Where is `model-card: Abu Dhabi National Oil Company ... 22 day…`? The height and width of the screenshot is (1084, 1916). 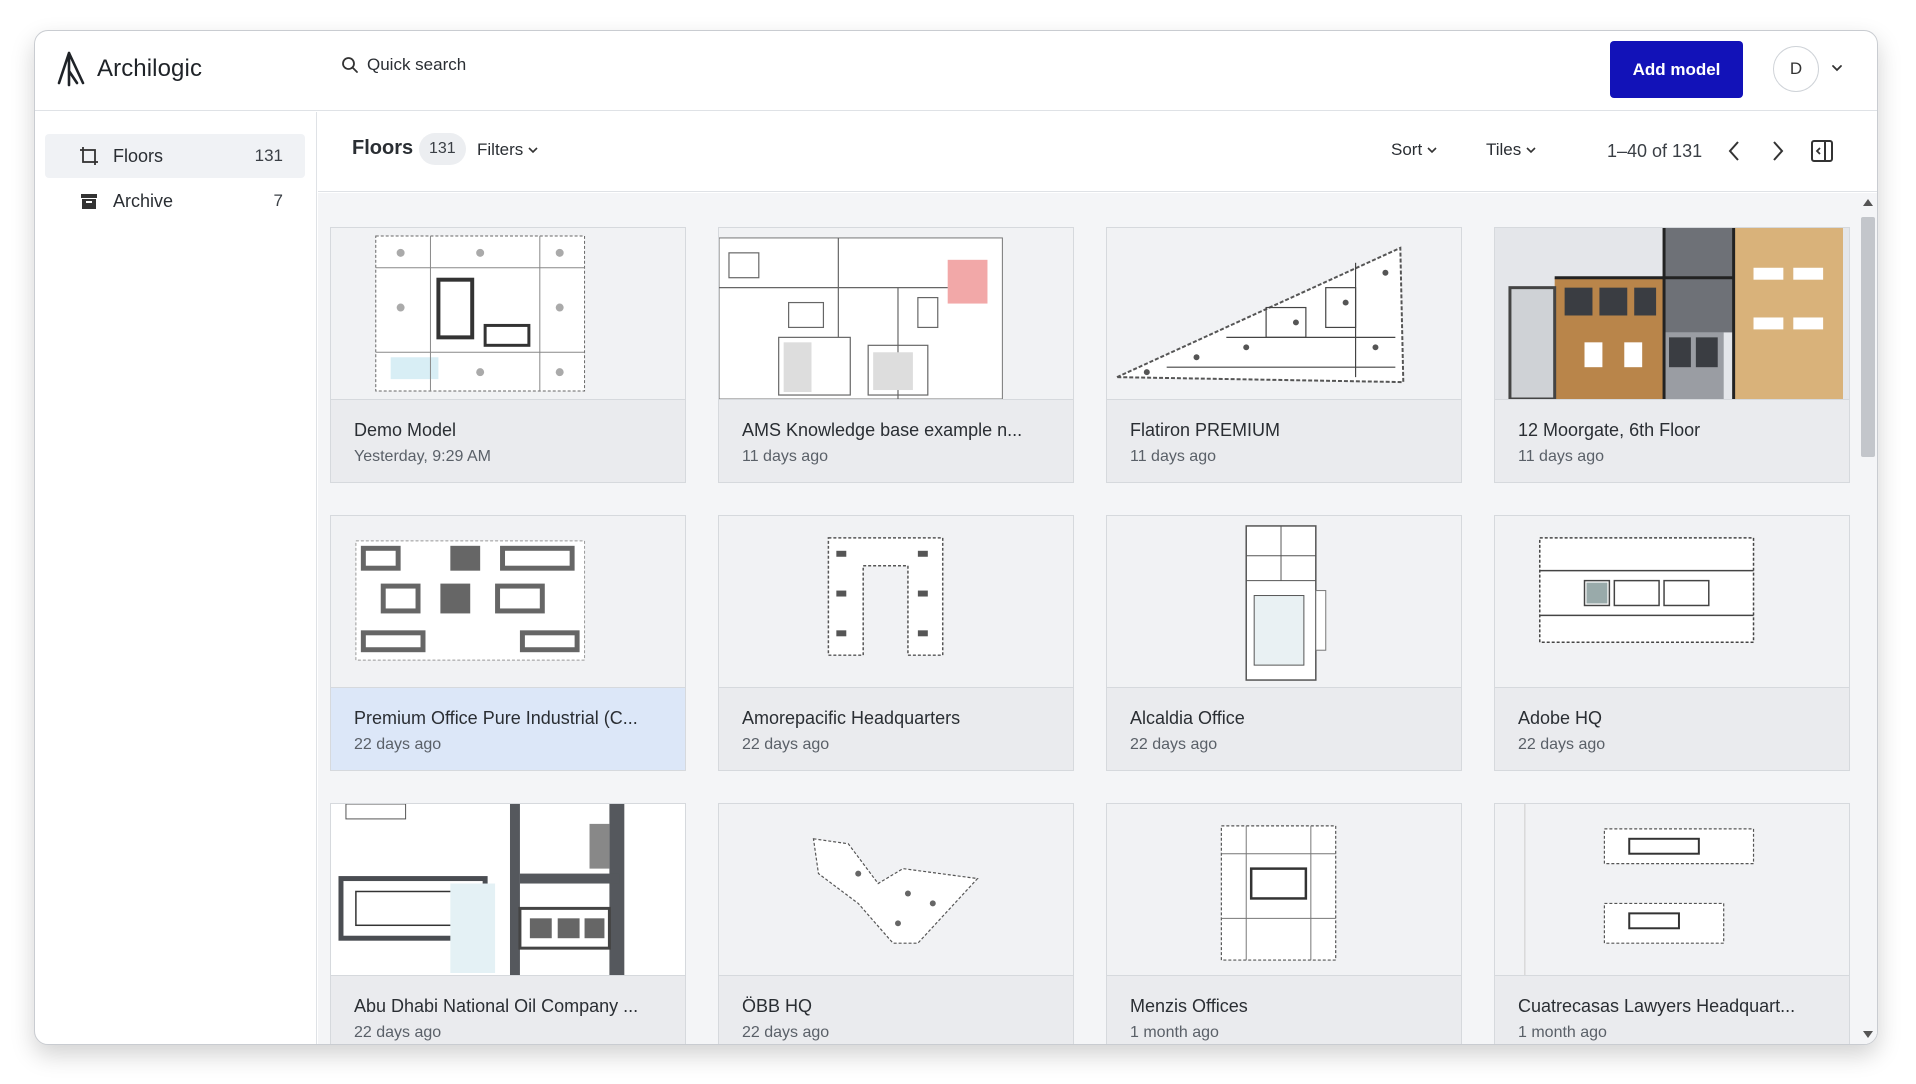 model-card: Abu Dhabi National Oil Company ... 22 day… is located at coordinates (508, 923).